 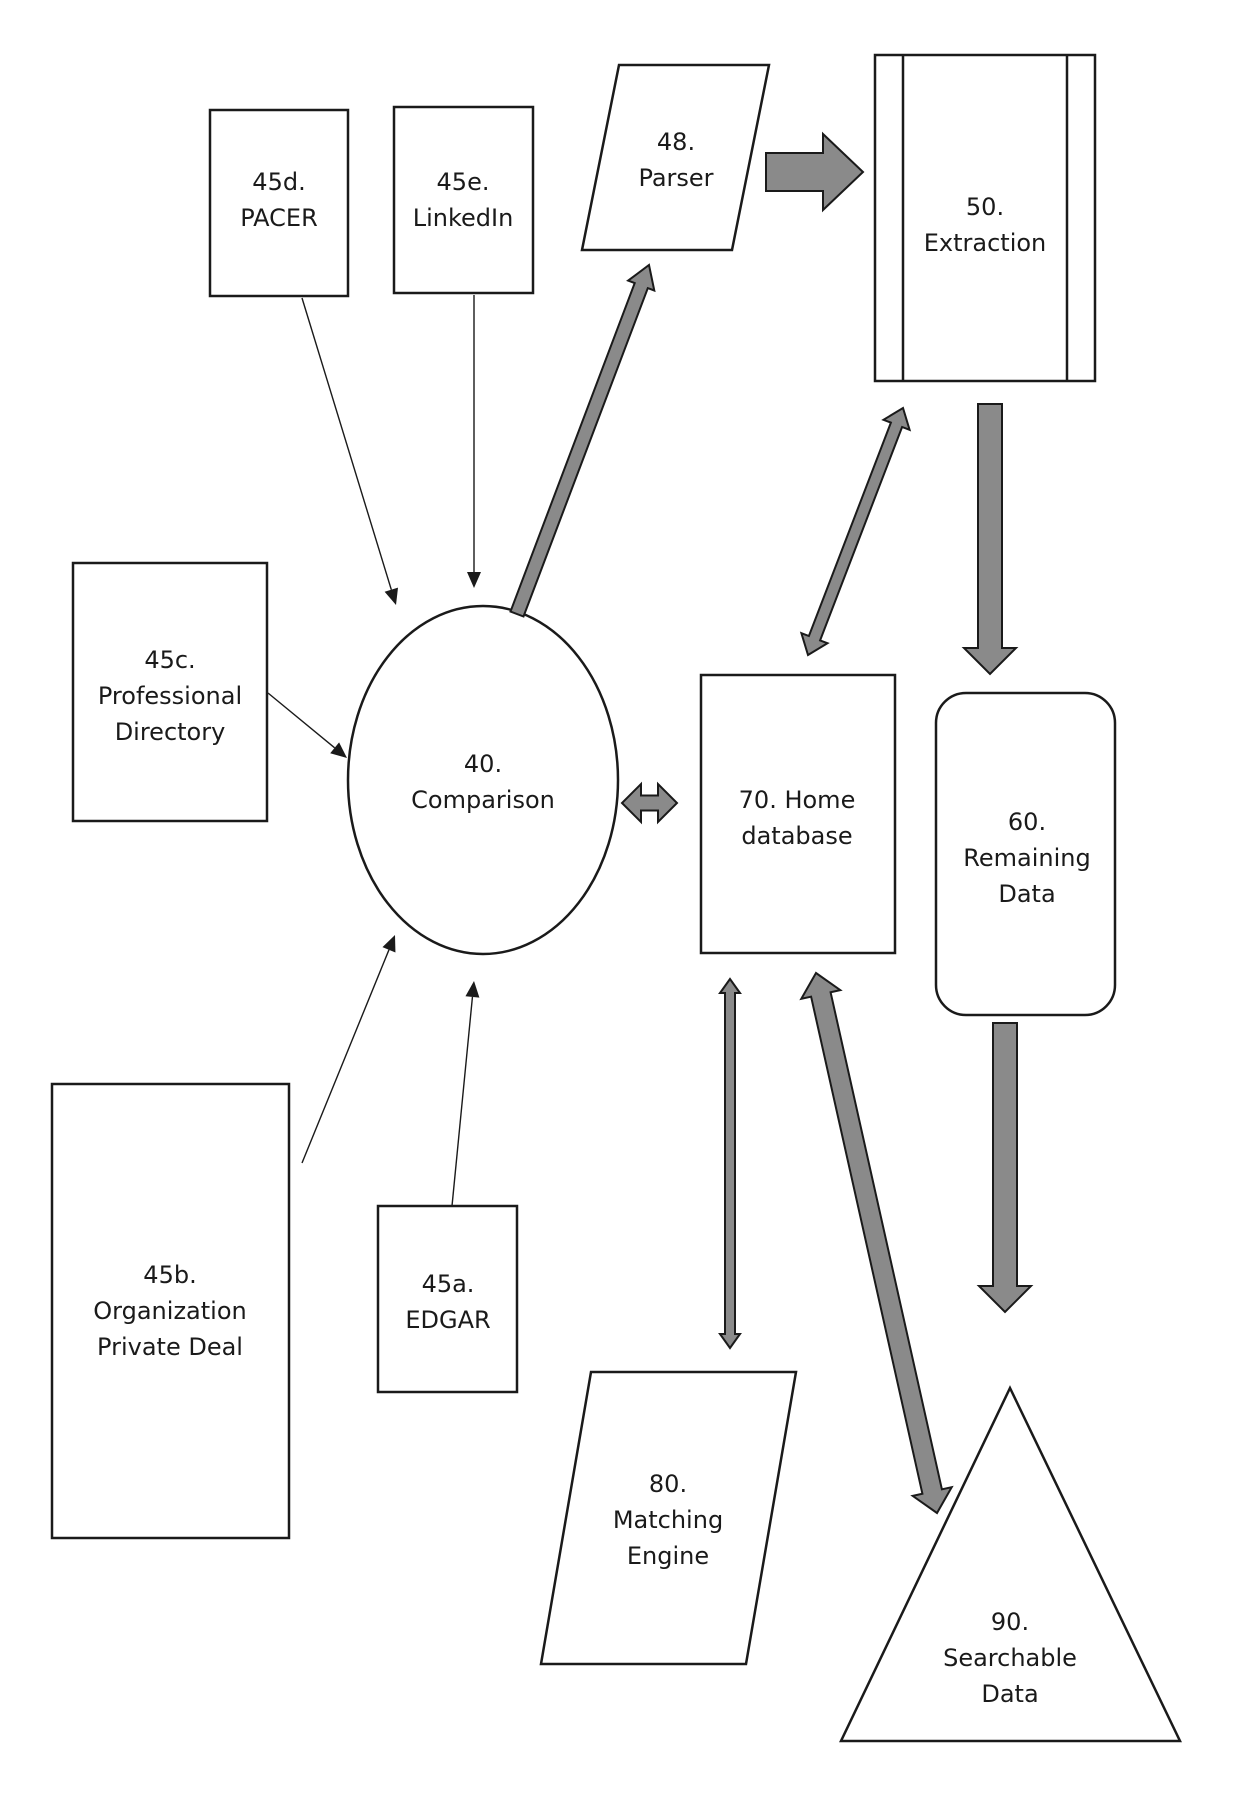 I want to click on arrow-linkedin-to-comparison, so click(x=474, y=441).